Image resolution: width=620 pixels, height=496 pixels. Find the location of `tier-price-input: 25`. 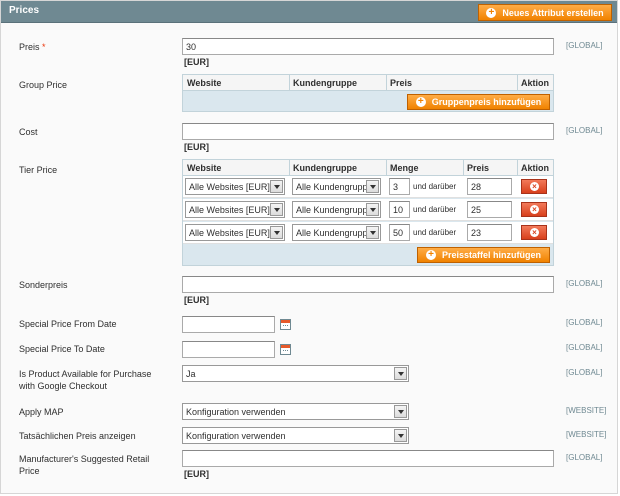

tier-price-input: 25 is located at coordinates (489, 209).